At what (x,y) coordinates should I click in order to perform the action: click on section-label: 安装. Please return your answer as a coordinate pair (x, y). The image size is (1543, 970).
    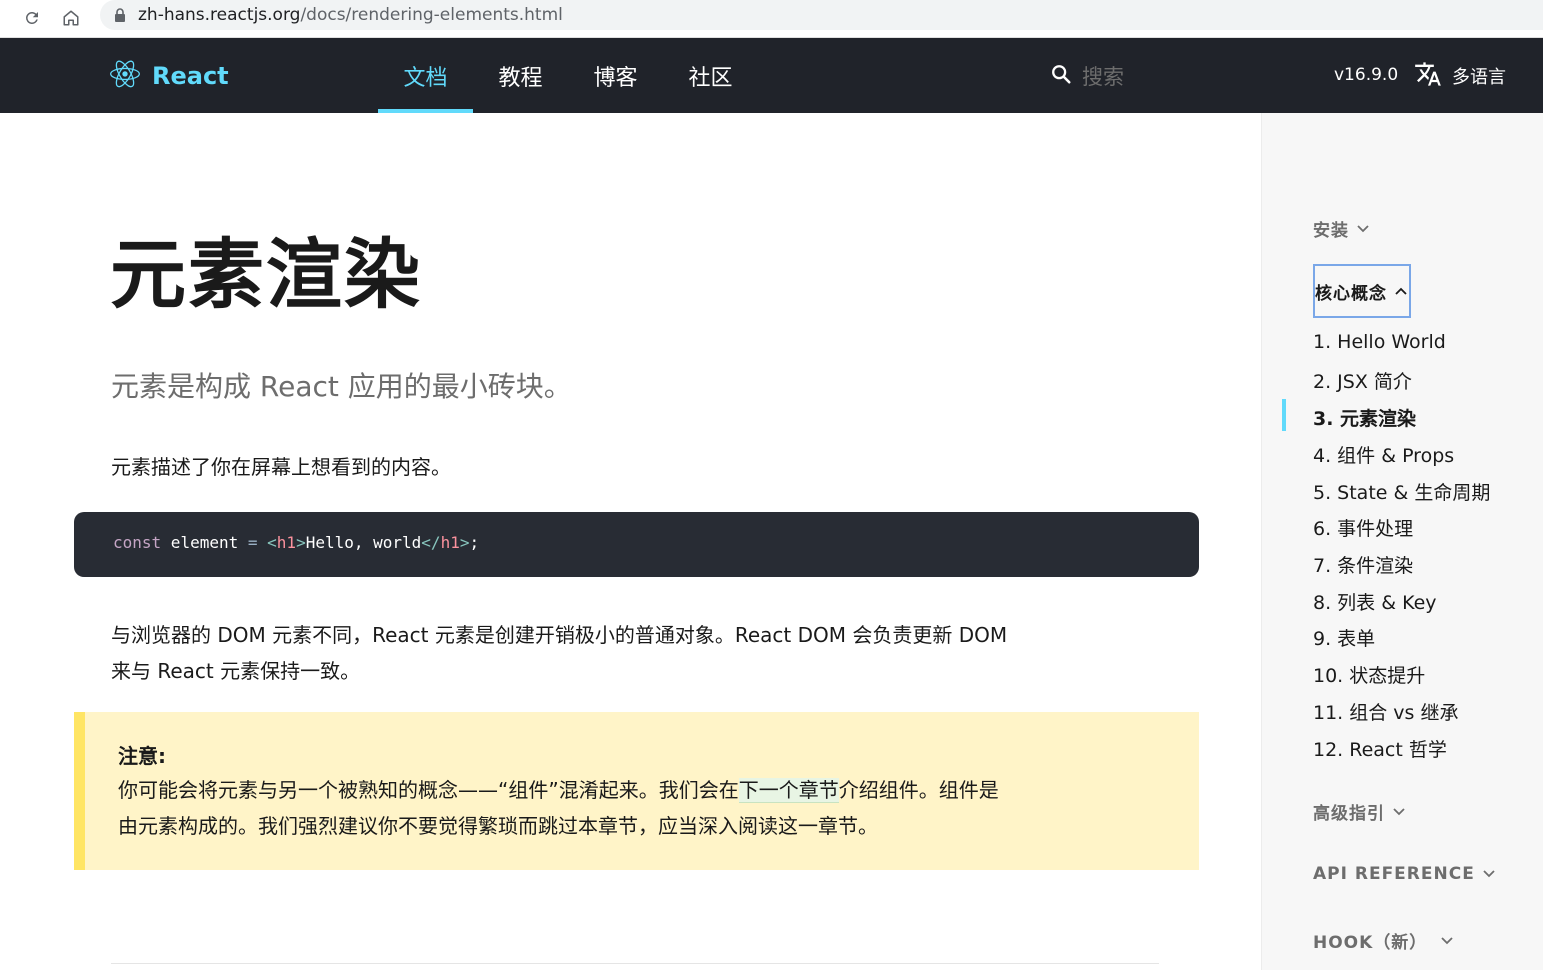
    Looking at the image, I should click on (1331, 231).